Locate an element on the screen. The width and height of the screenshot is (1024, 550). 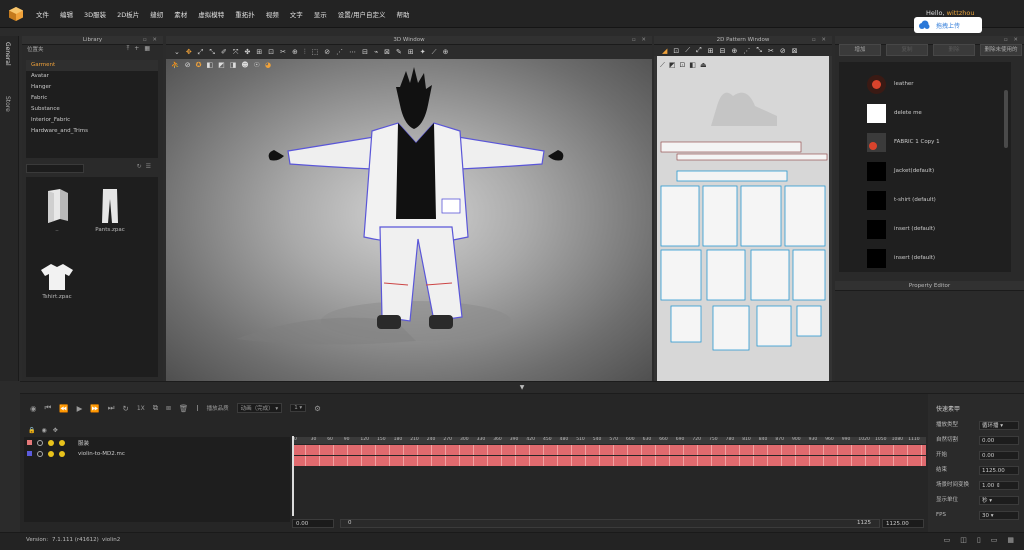
edit-tool-icon: ✦ is located at coordinates (423, 52).